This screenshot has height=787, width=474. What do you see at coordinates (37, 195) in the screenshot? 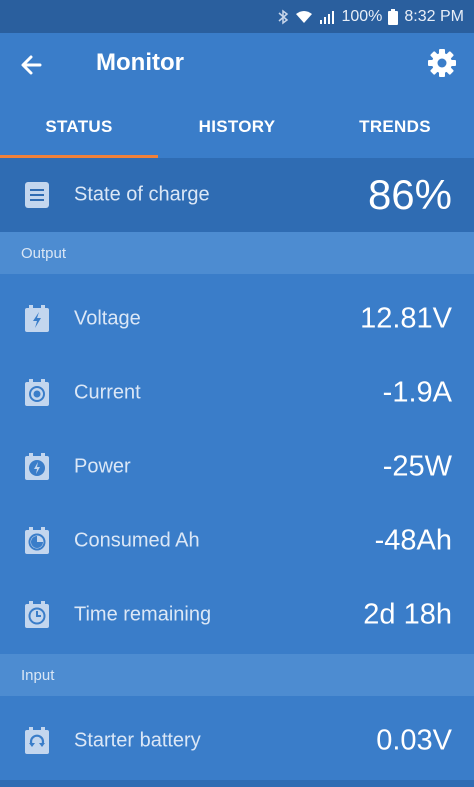
I see `list-battery-icon` at bounding box center [37, 195].